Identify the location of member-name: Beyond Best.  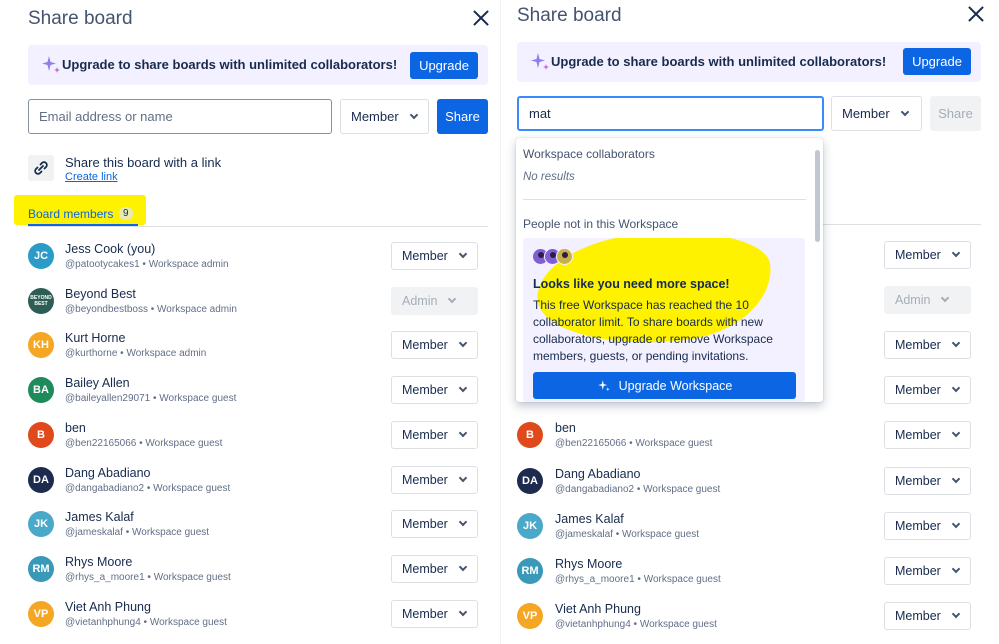
(100, 293).